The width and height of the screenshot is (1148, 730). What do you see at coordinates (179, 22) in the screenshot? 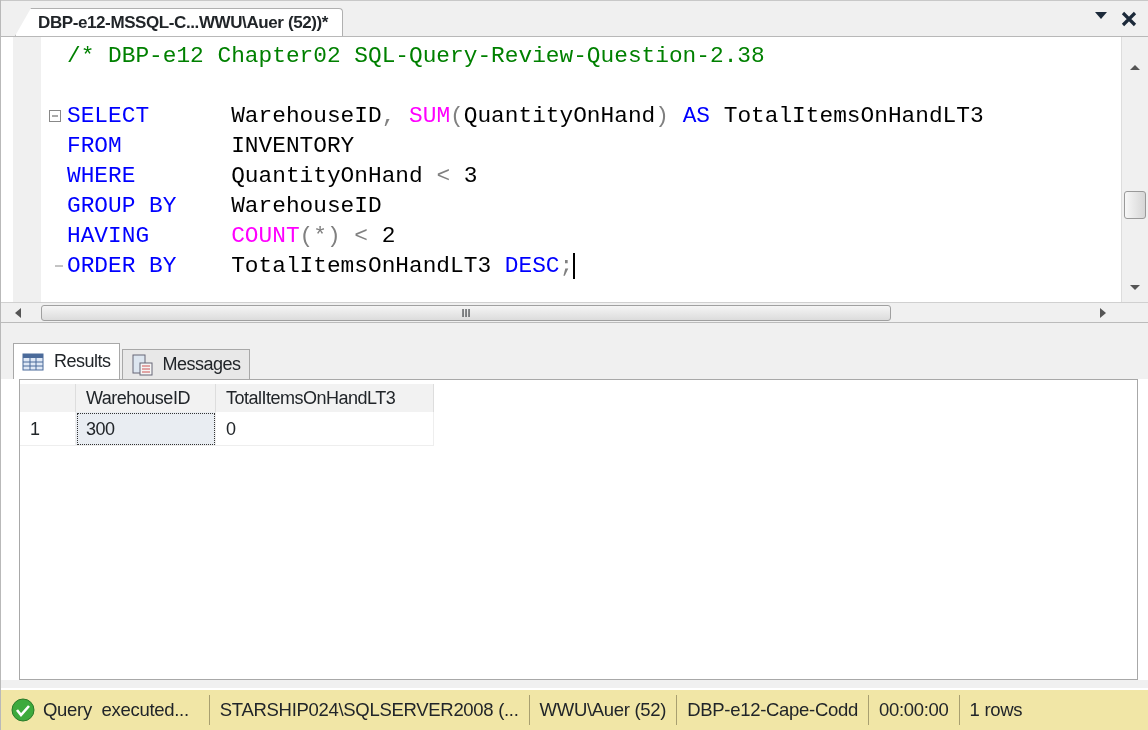
I see `document-tab: DBP-e12-MSSQL-C...WWU\Auer (52))*` at bounding box center [179, 22].